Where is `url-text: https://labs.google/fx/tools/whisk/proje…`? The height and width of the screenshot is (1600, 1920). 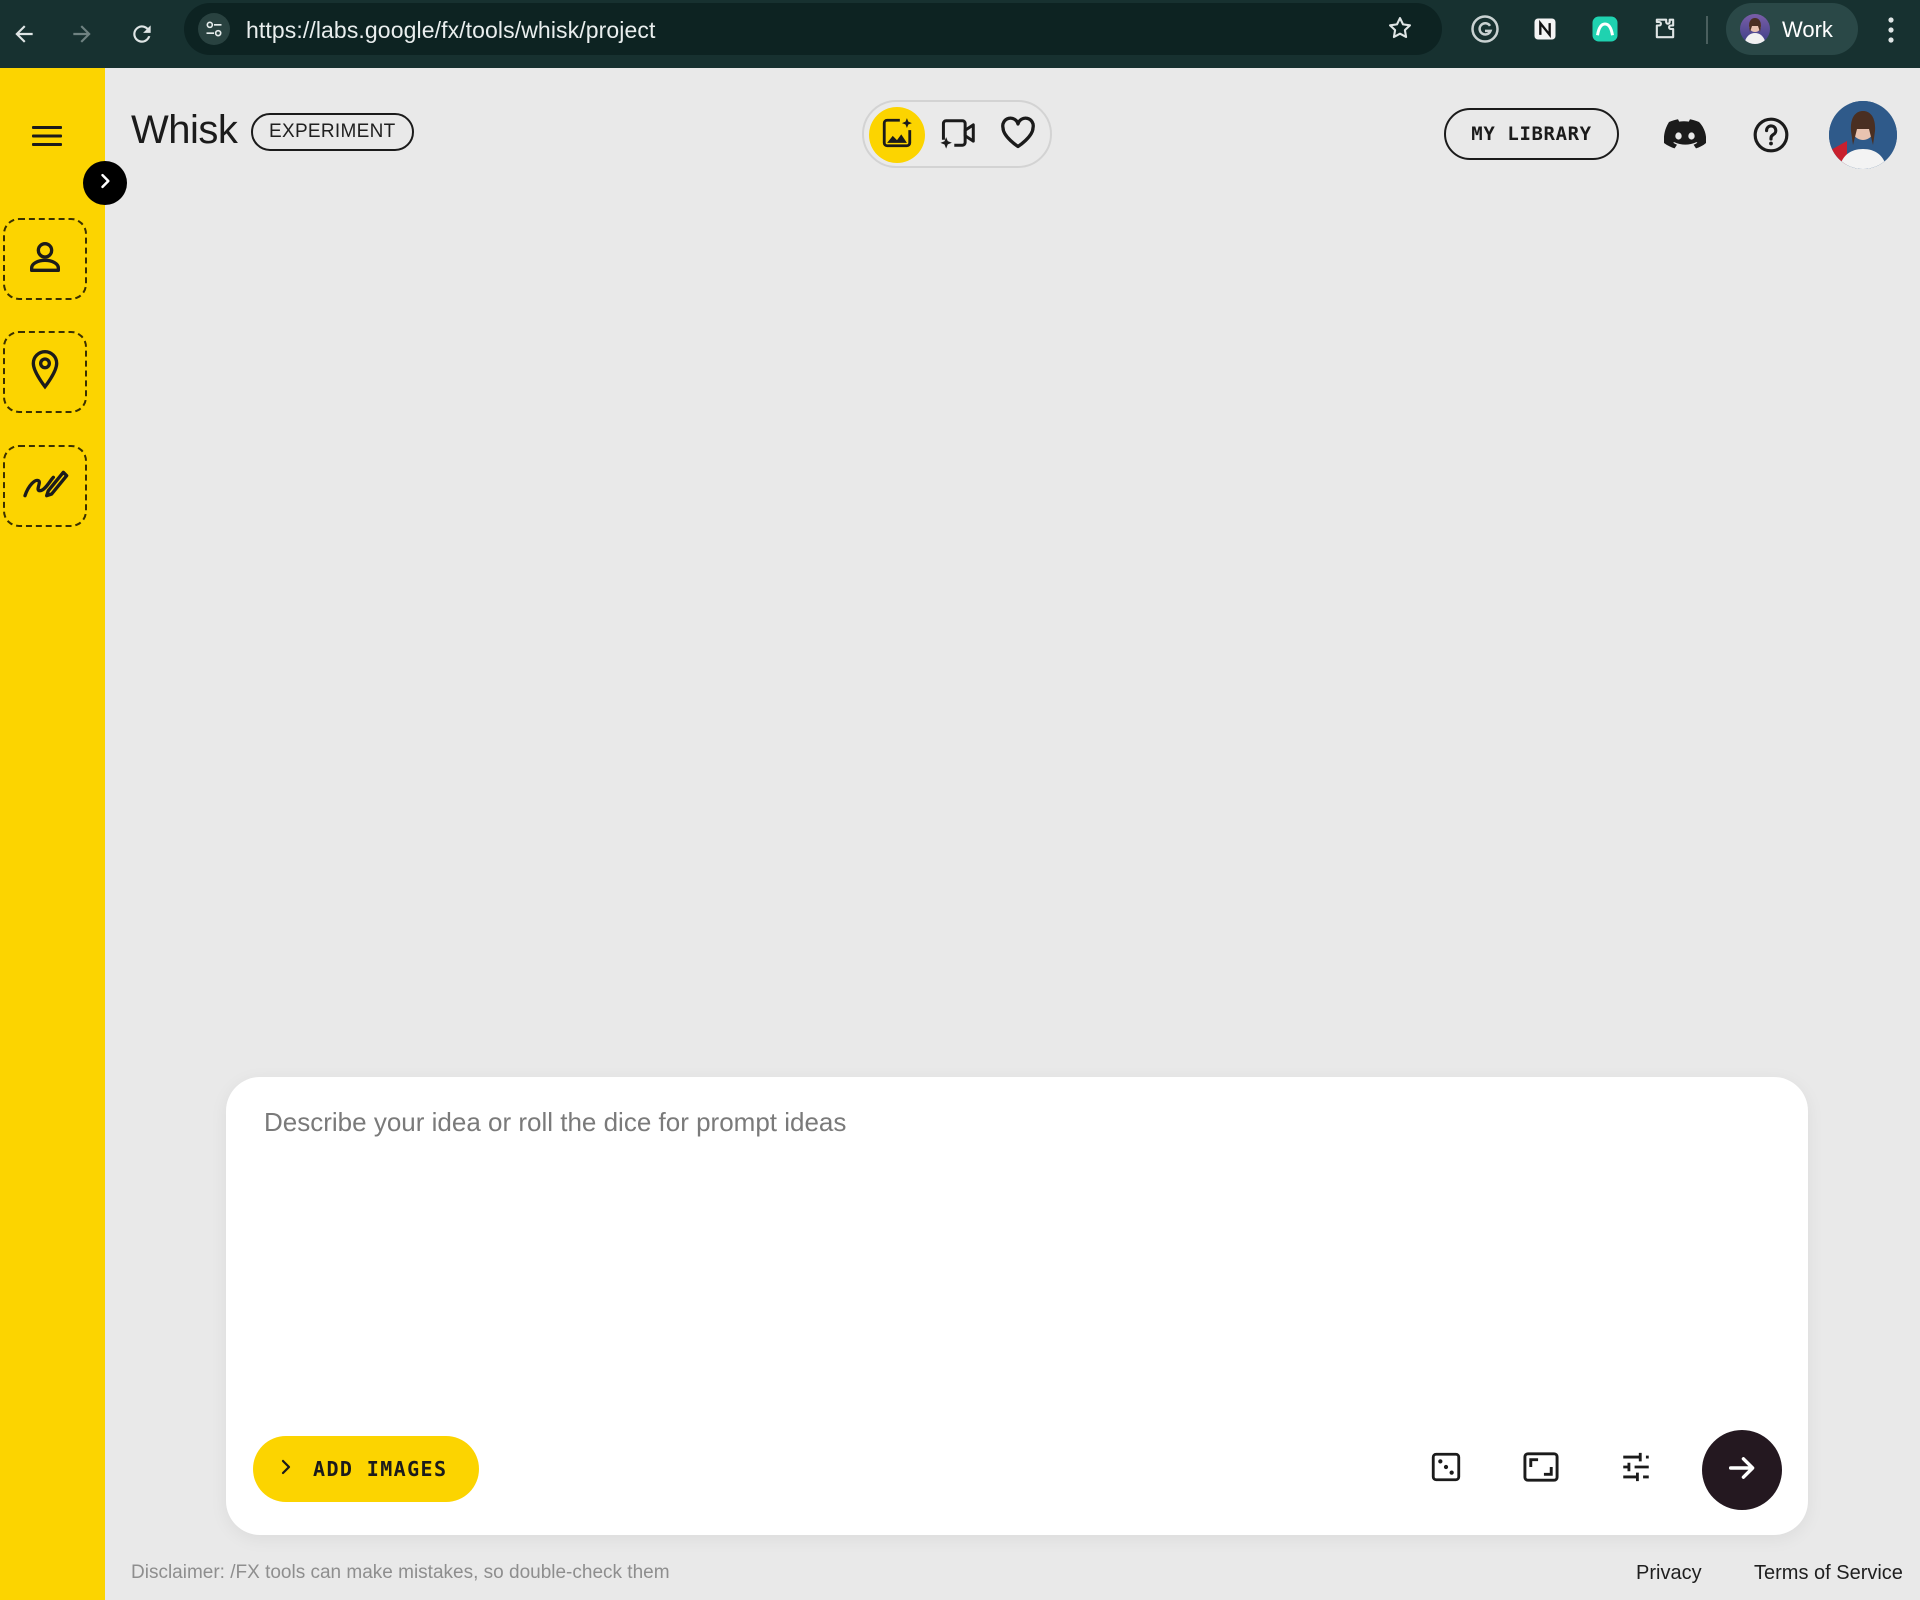
url-text: https://labs.google/fx/tools/whisk/proje… is located at coordinates (450, 30).